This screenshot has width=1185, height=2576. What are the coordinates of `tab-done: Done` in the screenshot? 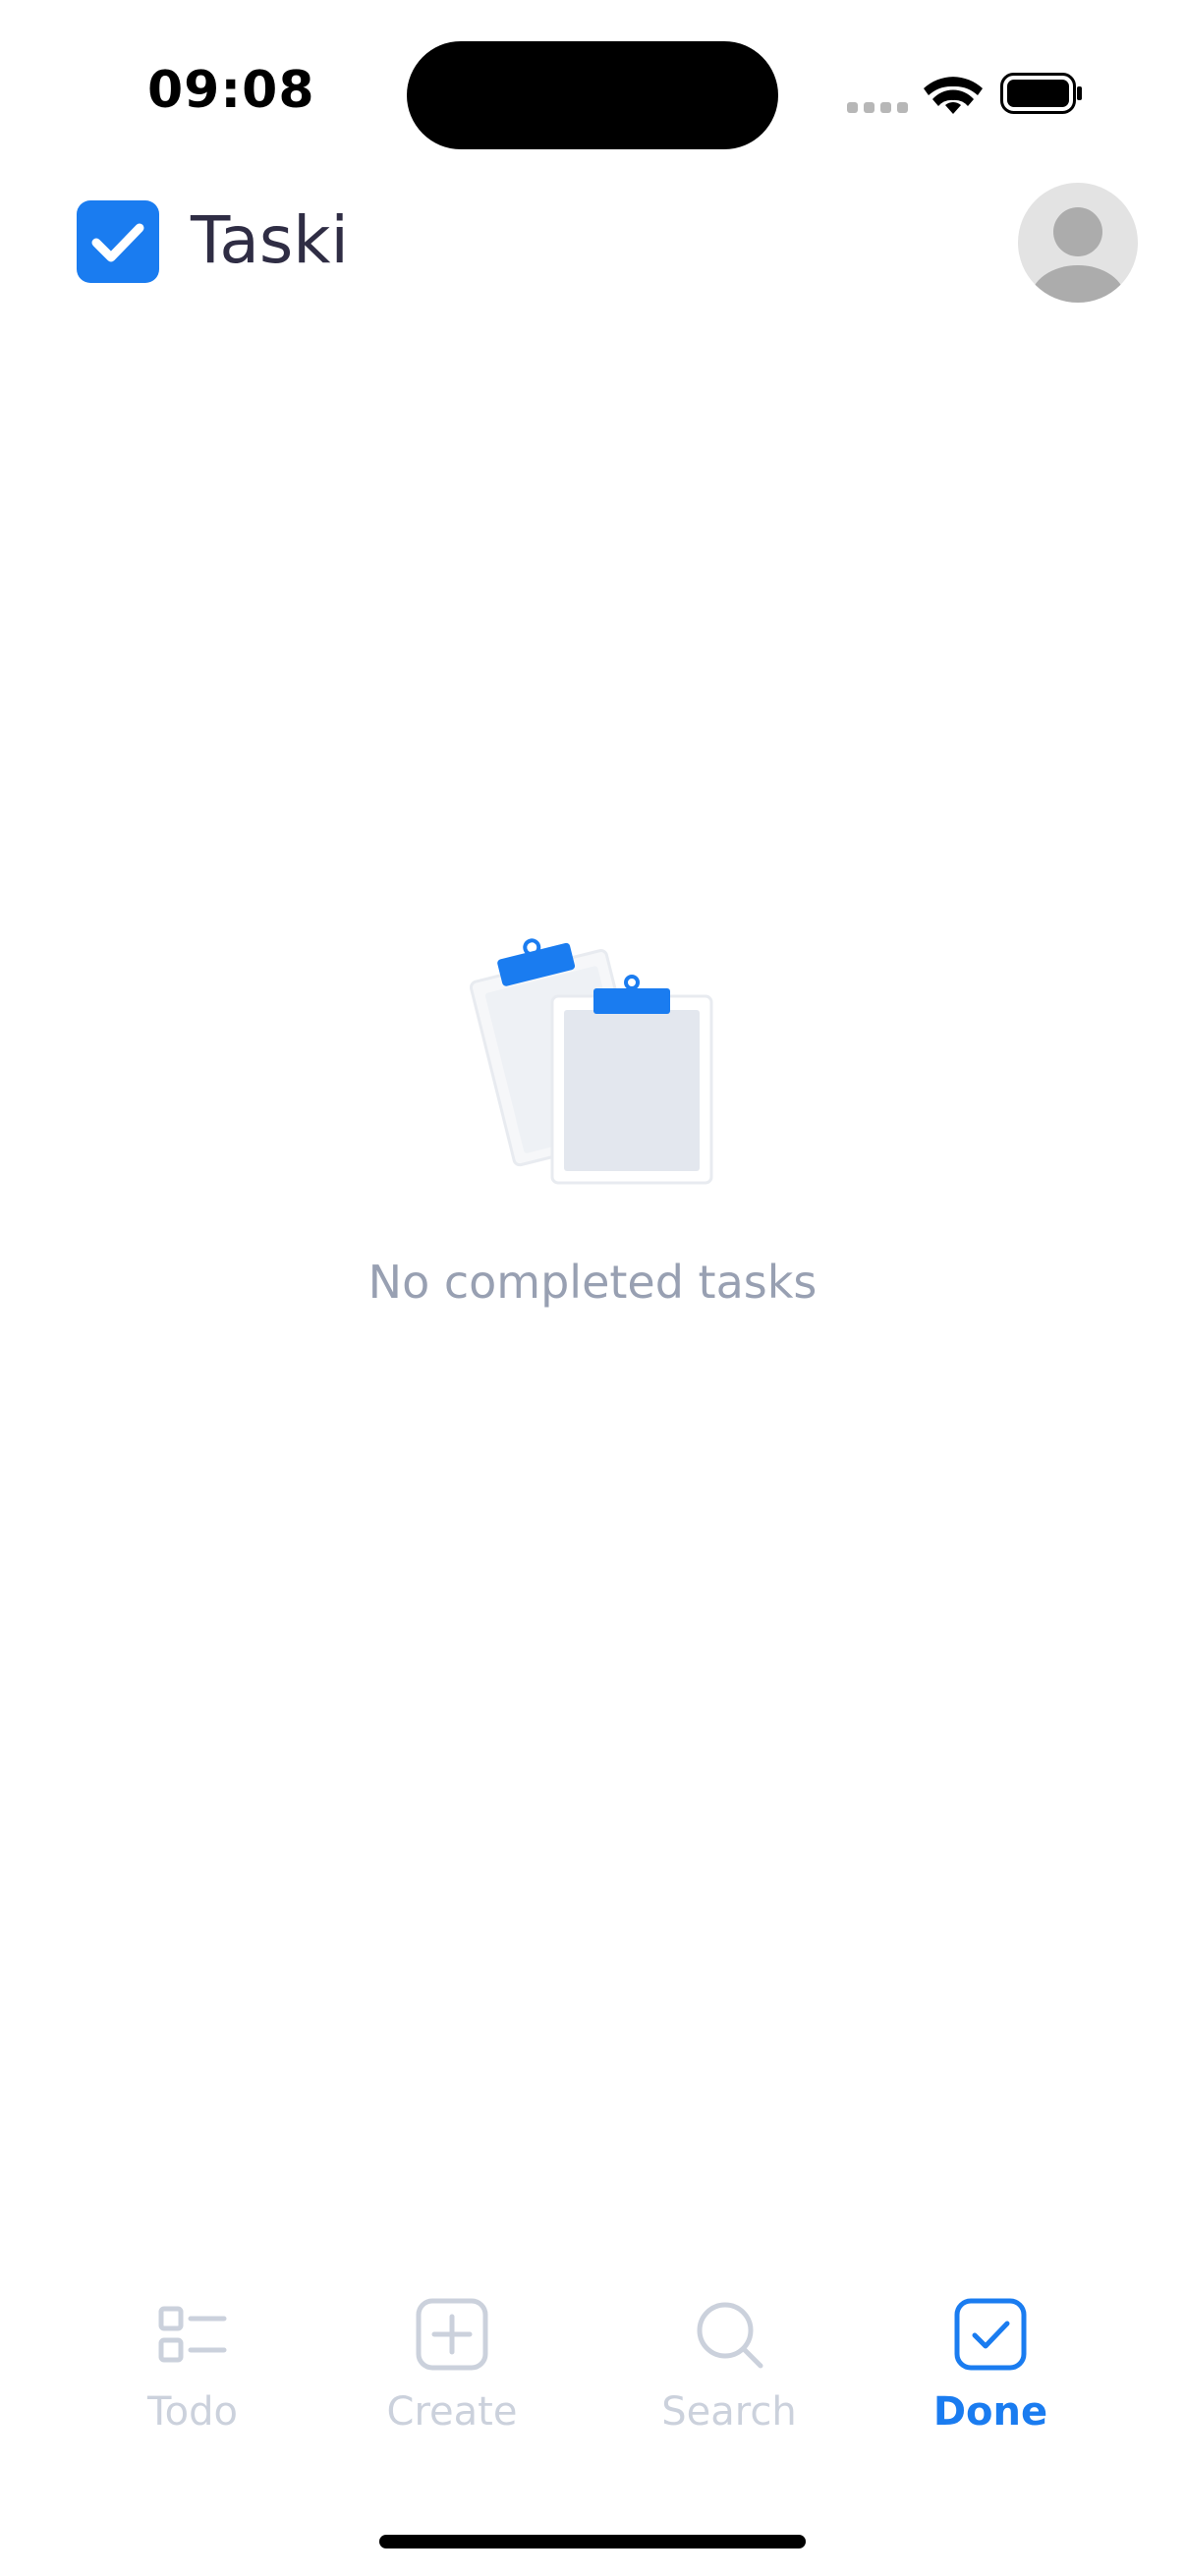 It's located at (991, 2368).